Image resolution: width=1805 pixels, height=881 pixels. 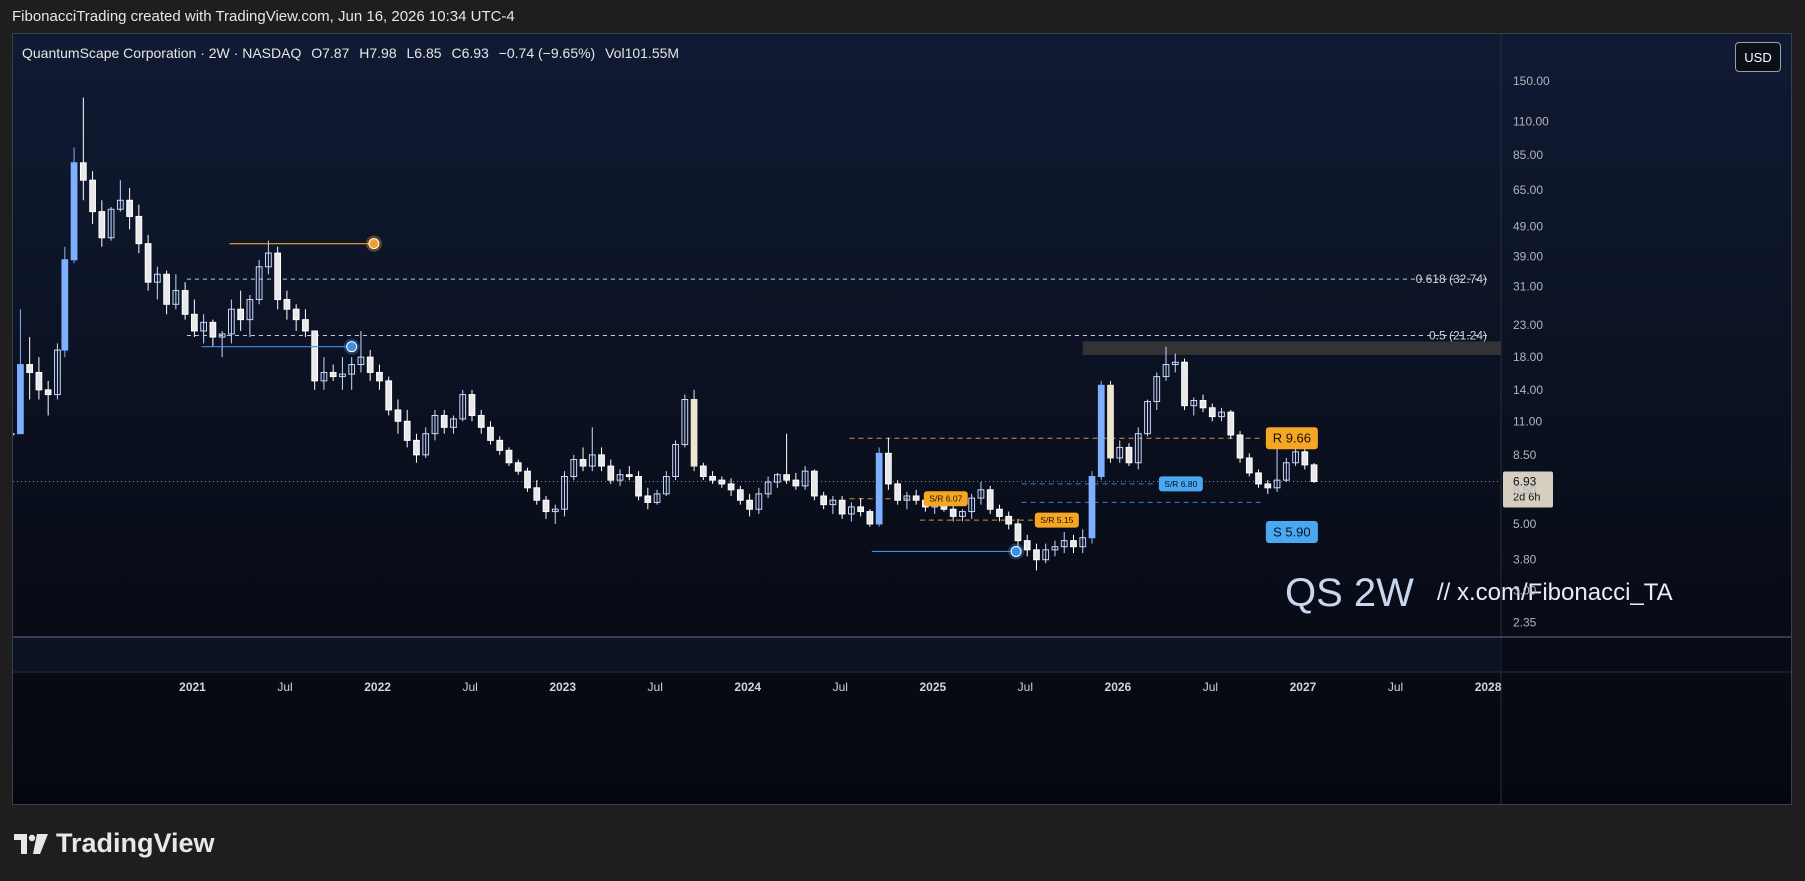 I want to click on level-tag-text: S/R 6.07, so click(x=945, y=499).